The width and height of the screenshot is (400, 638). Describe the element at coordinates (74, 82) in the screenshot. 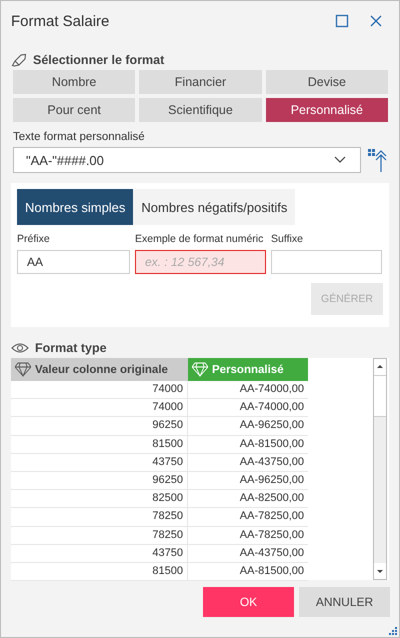

I see `format-option: Nombre` at that location.